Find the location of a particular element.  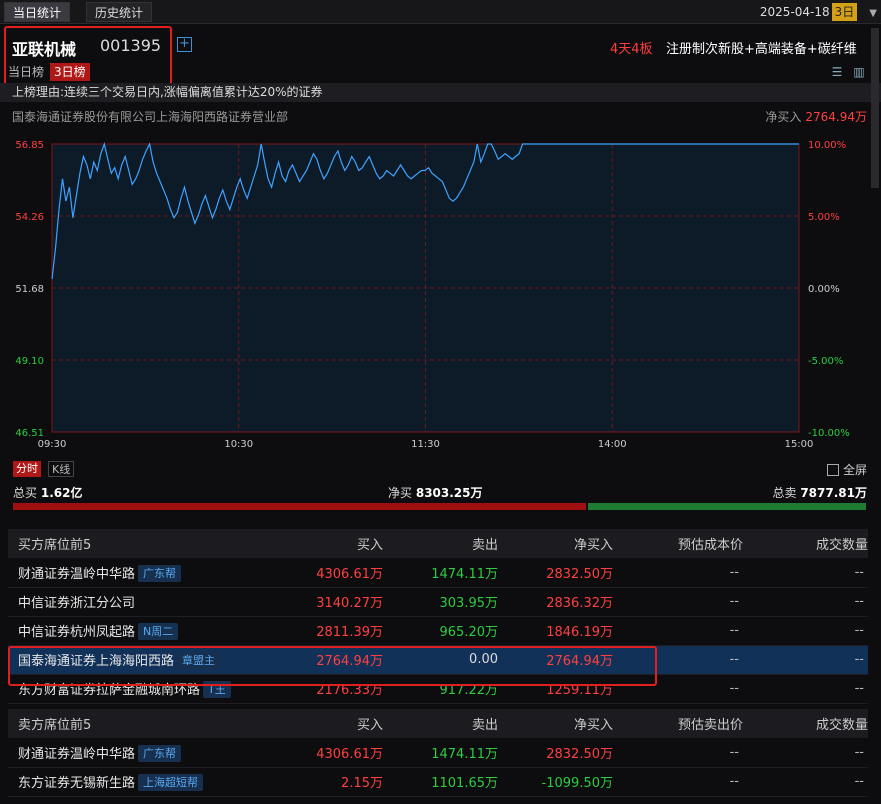

table-row: 中信证券浙江分公司 3140.27万 303.95万 2836.32万 -- -- is located at coordinates (438, 602).